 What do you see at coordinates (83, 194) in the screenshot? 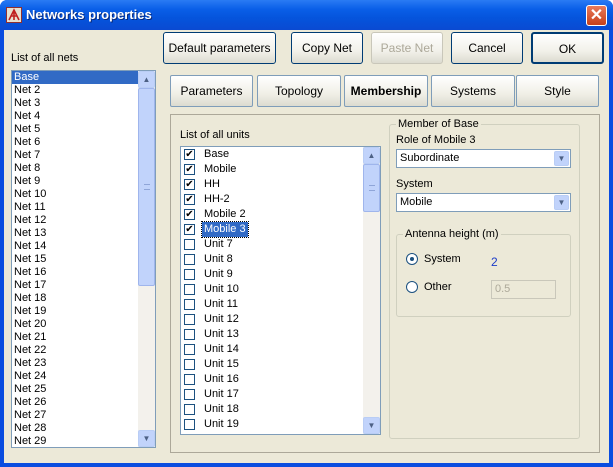
I see `net-list-item: Net 10` at bounding box center [83, 194].